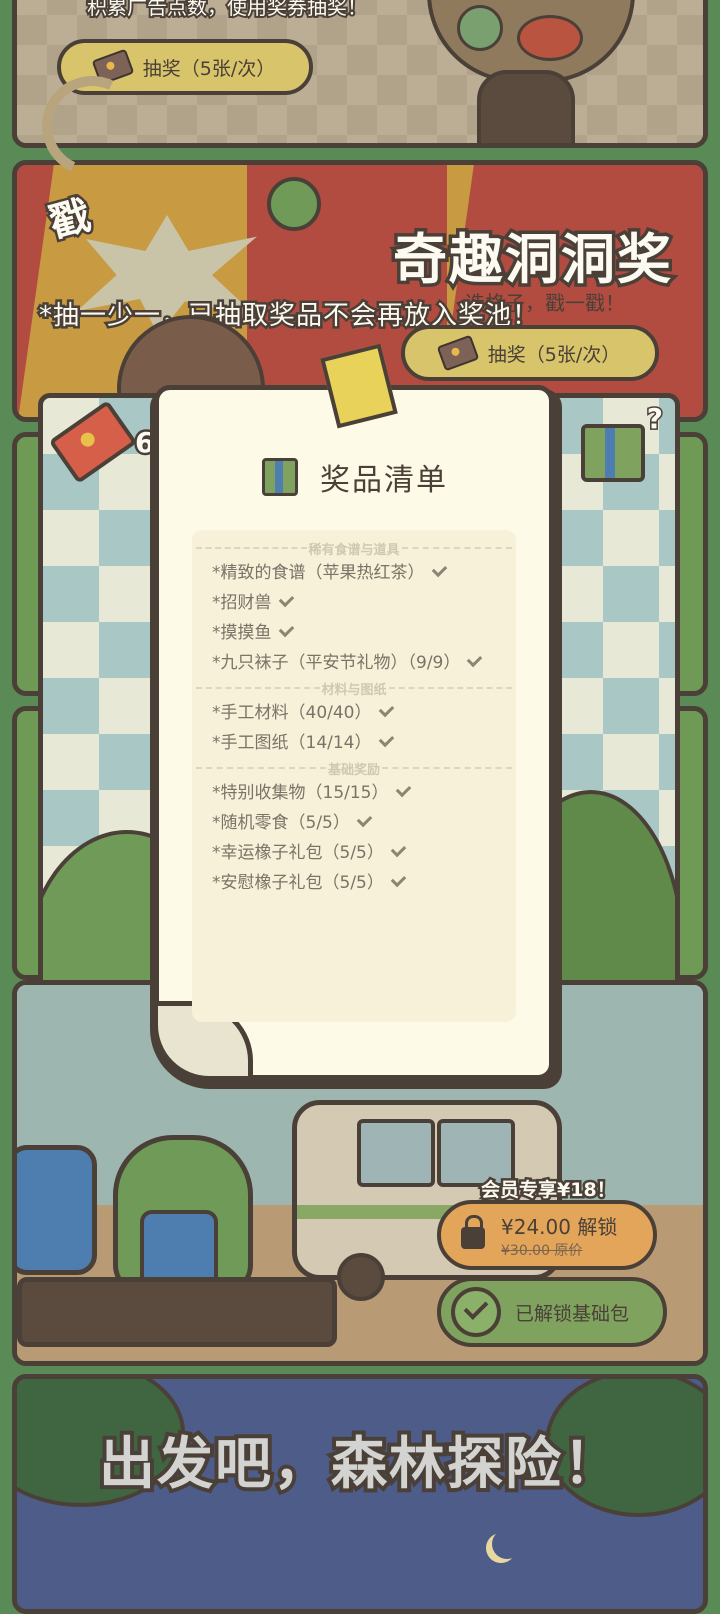 The width and height of the screenshot is (720, 1614). I want to click on prize-item: *安慰橡子礼包（5/5）, so click(354, 883).